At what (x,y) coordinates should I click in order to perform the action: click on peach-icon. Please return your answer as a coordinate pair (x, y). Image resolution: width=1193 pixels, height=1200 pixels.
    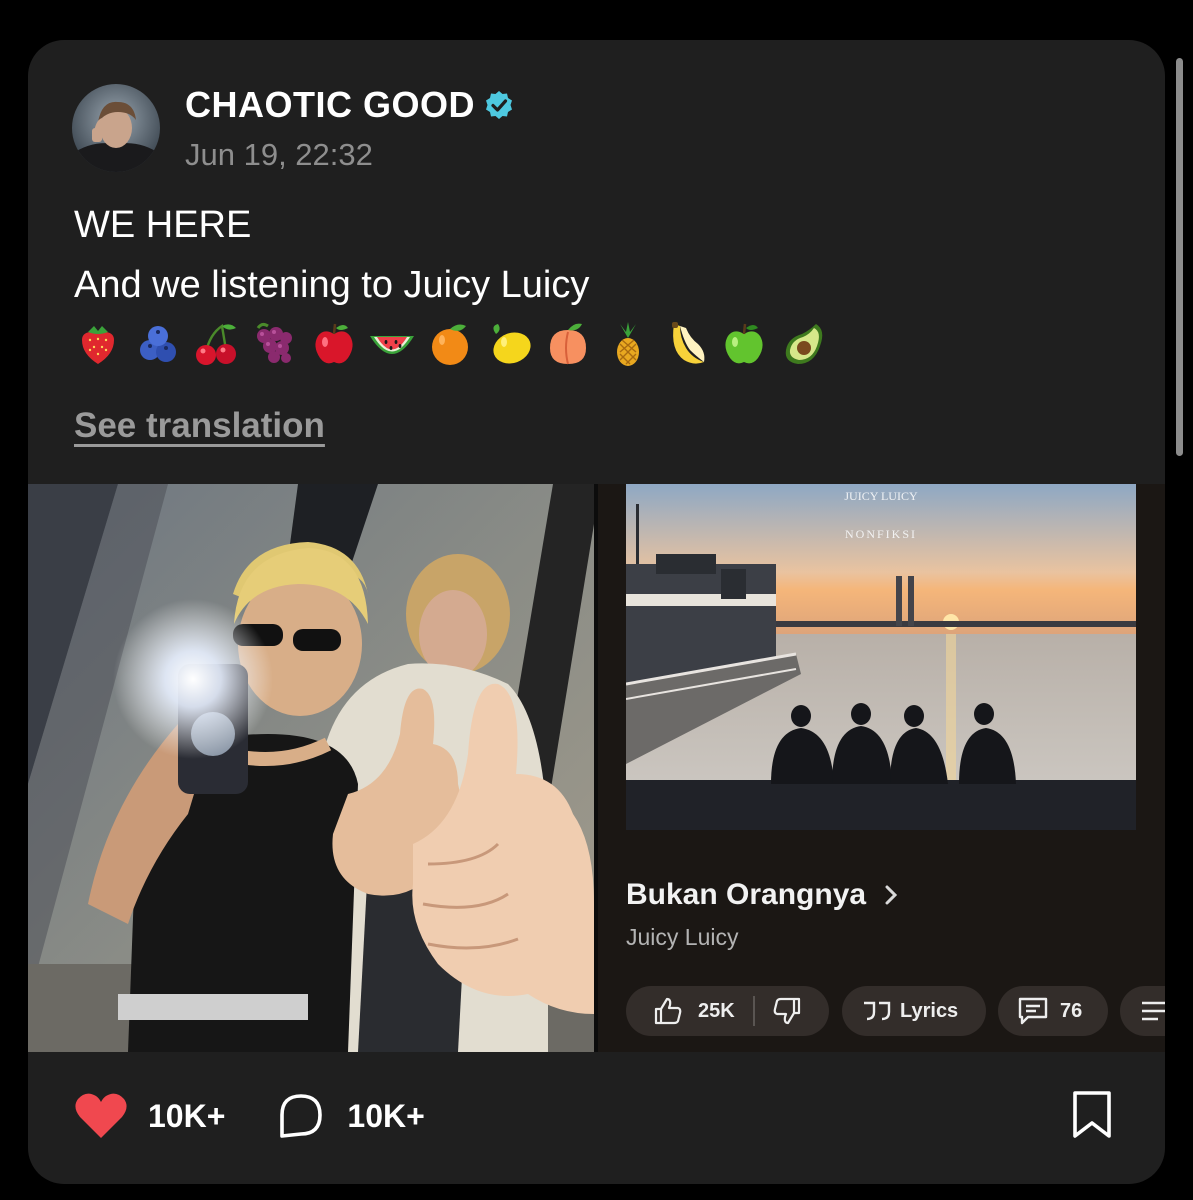
    Looking at the image, I should click on (568, 344).